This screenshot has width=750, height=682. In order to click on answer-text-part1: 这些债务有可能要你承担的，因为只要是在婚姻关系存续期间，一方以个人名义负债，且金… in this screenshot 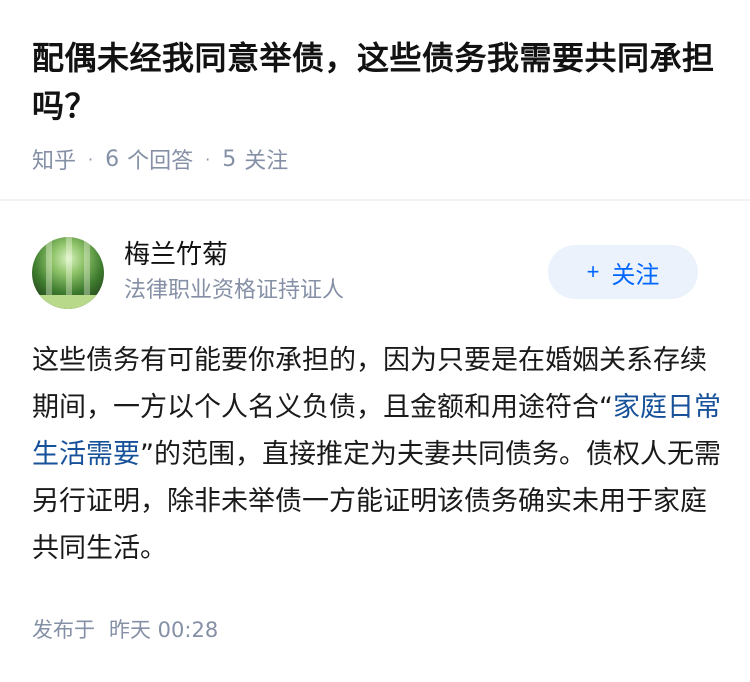, I will do `click(369, 384)`.